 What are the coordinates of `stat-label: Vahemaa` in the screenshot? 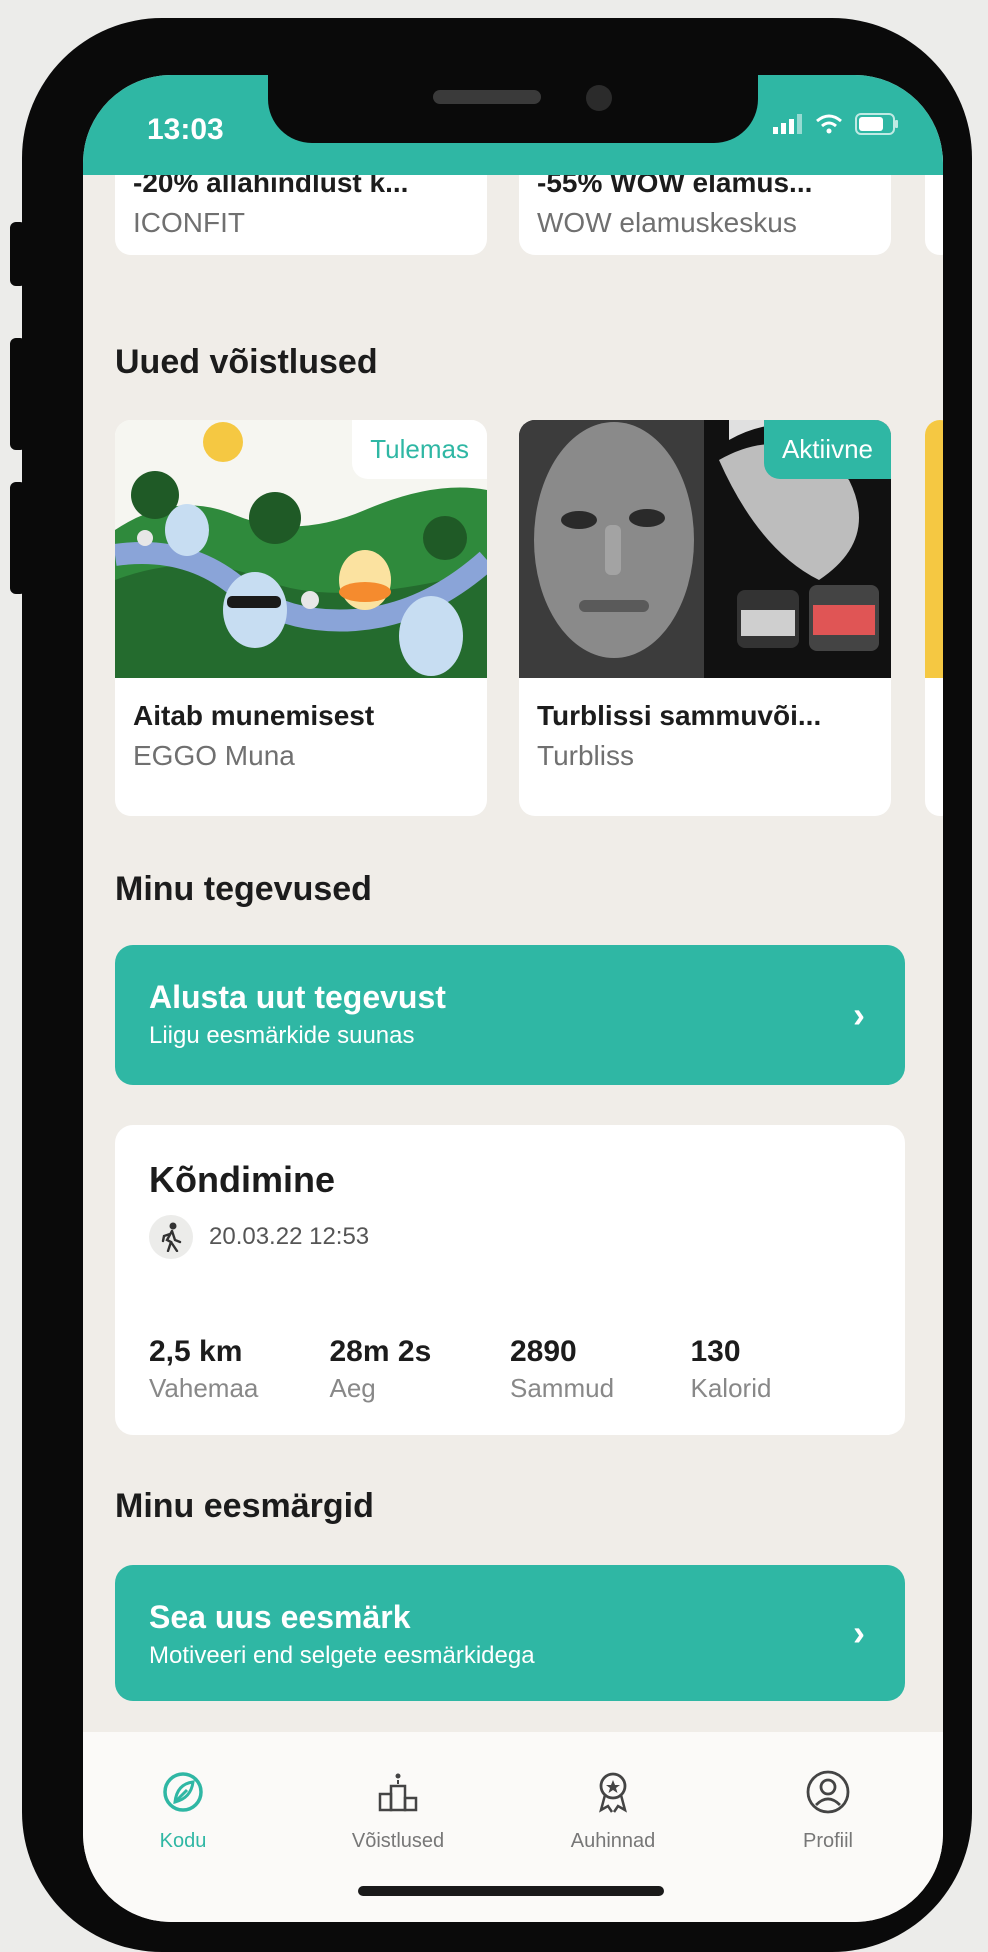 It's located at (204, 1388).